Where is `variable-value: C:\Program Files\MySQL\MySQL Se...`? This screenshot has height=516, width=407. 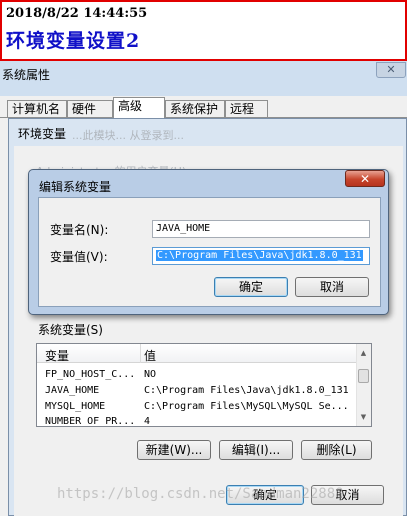
variable-value: C:\Program Files\MySQL\MySQL Se... is located at coordinates (246, 406).